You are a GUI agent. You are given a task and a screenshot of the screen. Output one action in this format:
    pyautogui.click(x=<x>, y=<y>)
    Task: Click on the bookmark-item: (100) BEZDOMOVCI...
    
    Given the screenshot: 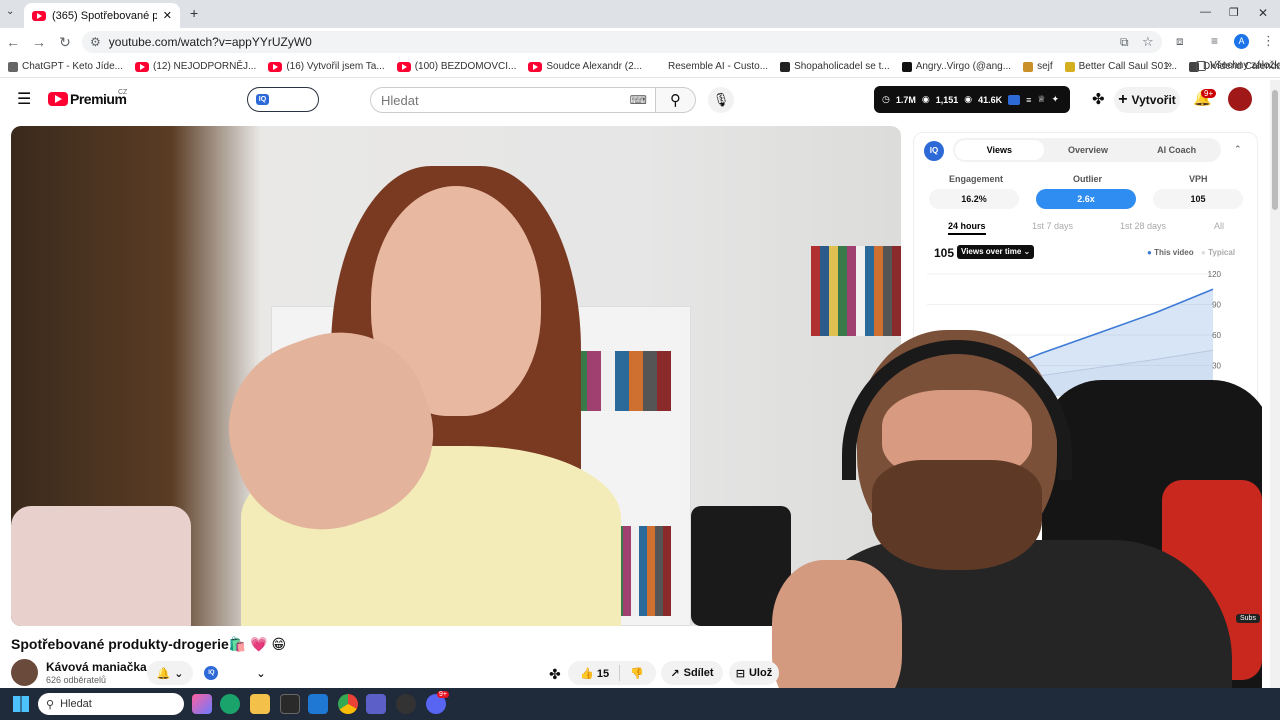 What is the action you would take?
    pyautogui.click(x=456, y=66)
    